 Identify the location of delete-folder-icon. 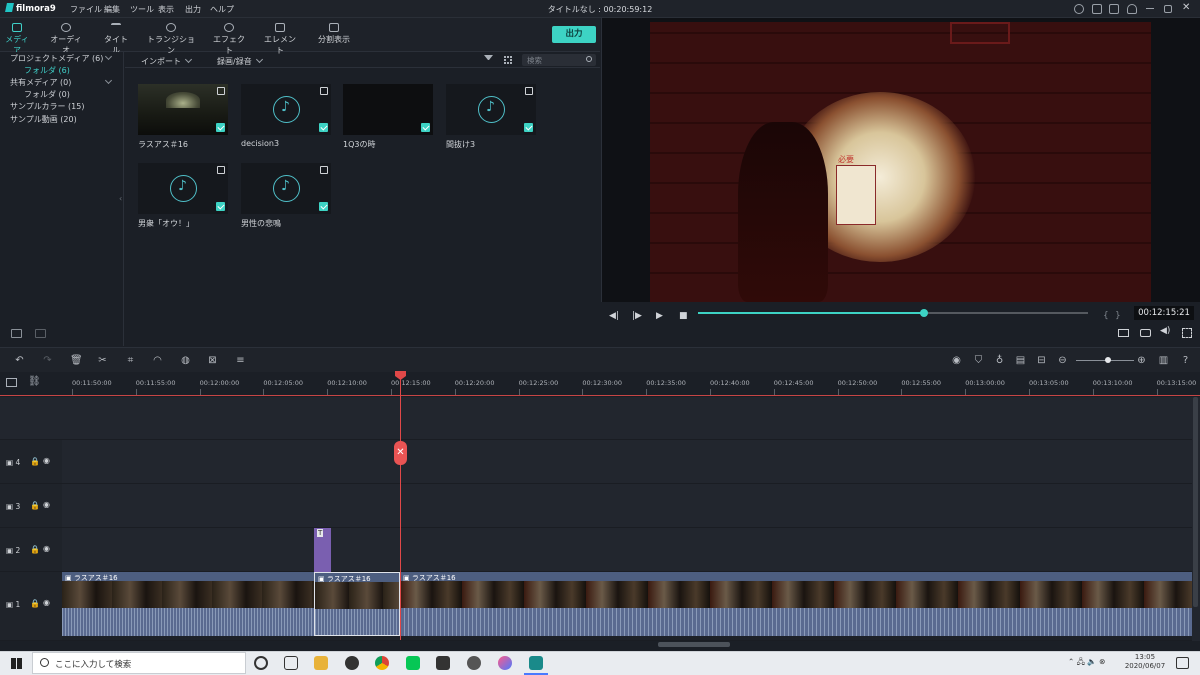
(40, 333).